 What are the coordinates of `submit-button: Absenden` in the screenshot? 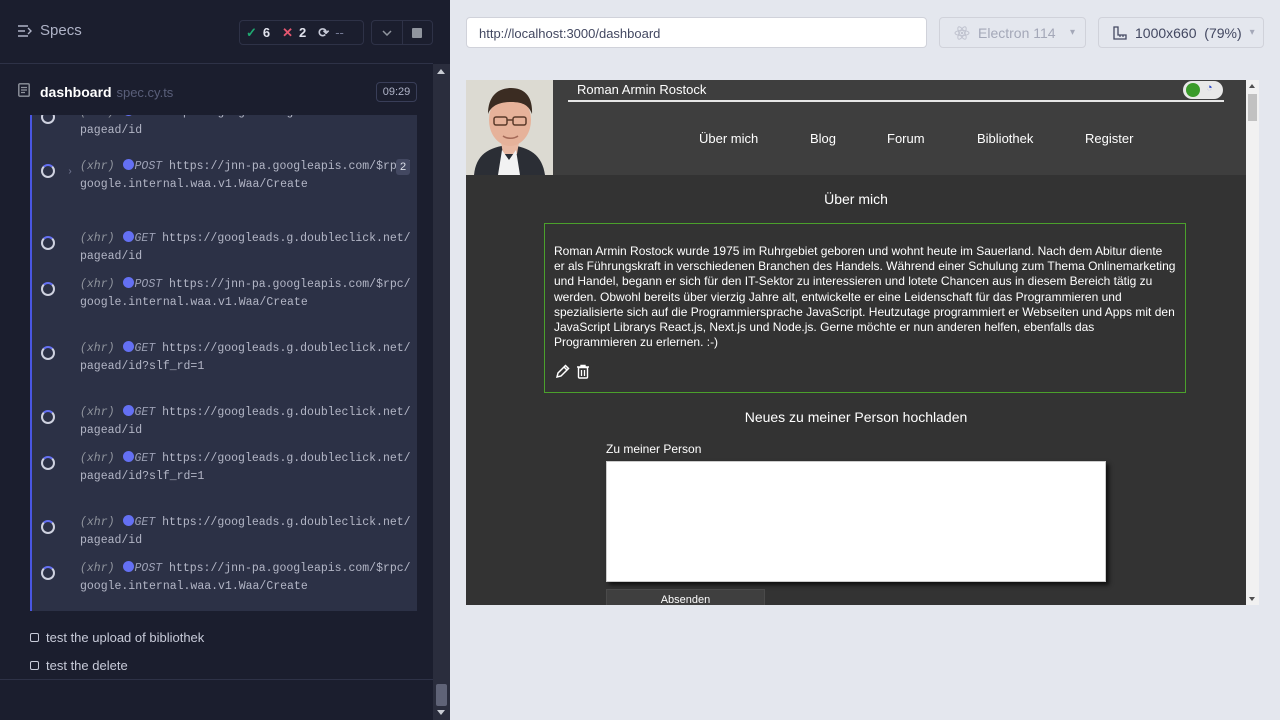 It's located at (685, 597).